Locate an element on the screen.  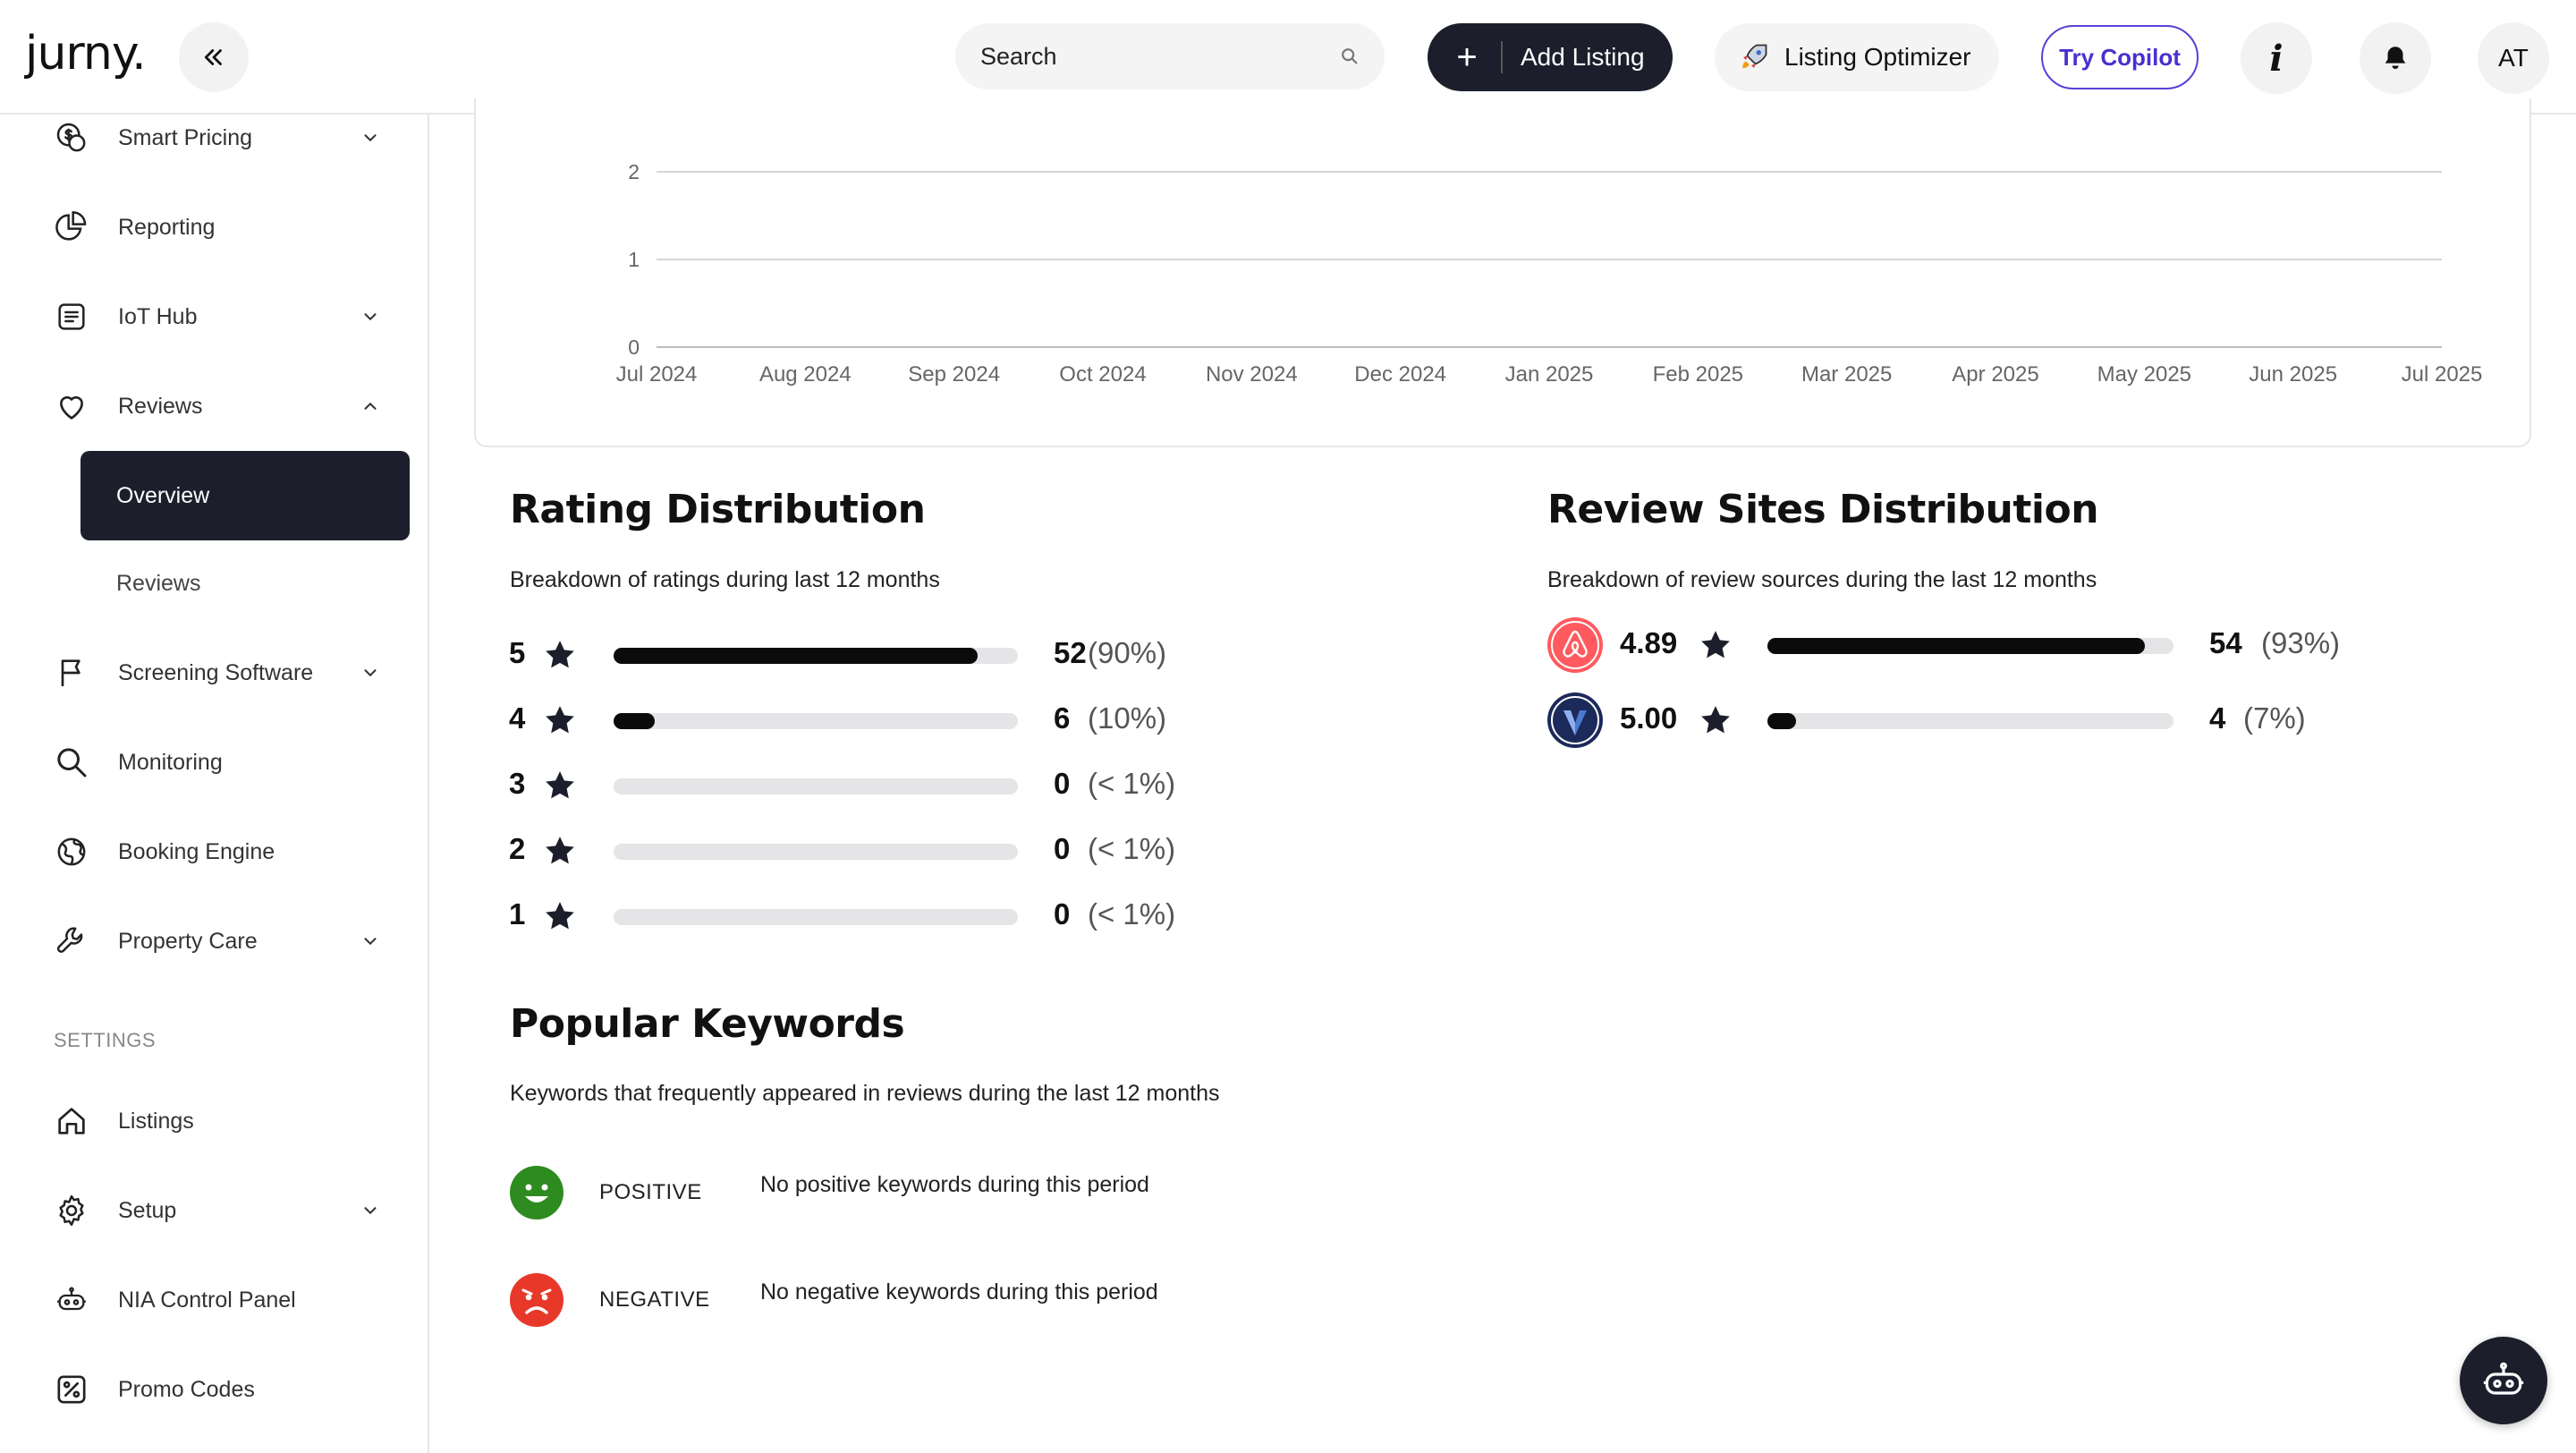
x-tick-label: Aug 2024 is located at coordinates (805, 374).